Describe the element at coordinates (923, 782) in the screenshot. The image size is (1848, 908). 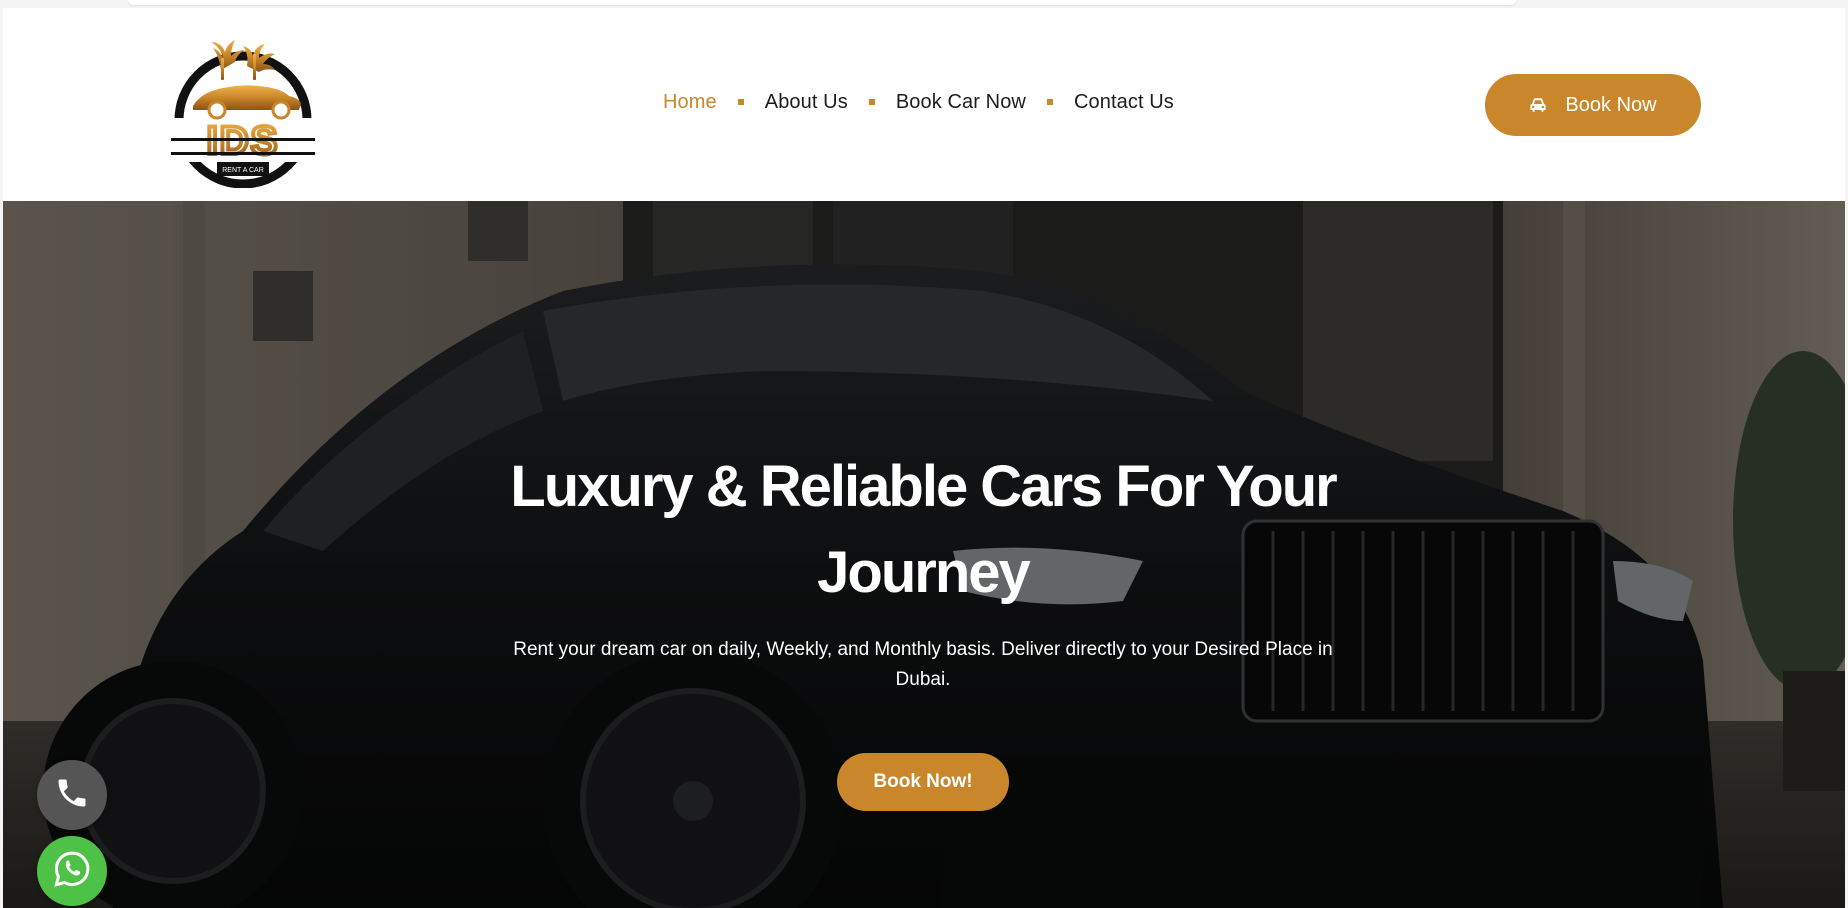
I see `hero-book-now-button: Book Now!` at that location.